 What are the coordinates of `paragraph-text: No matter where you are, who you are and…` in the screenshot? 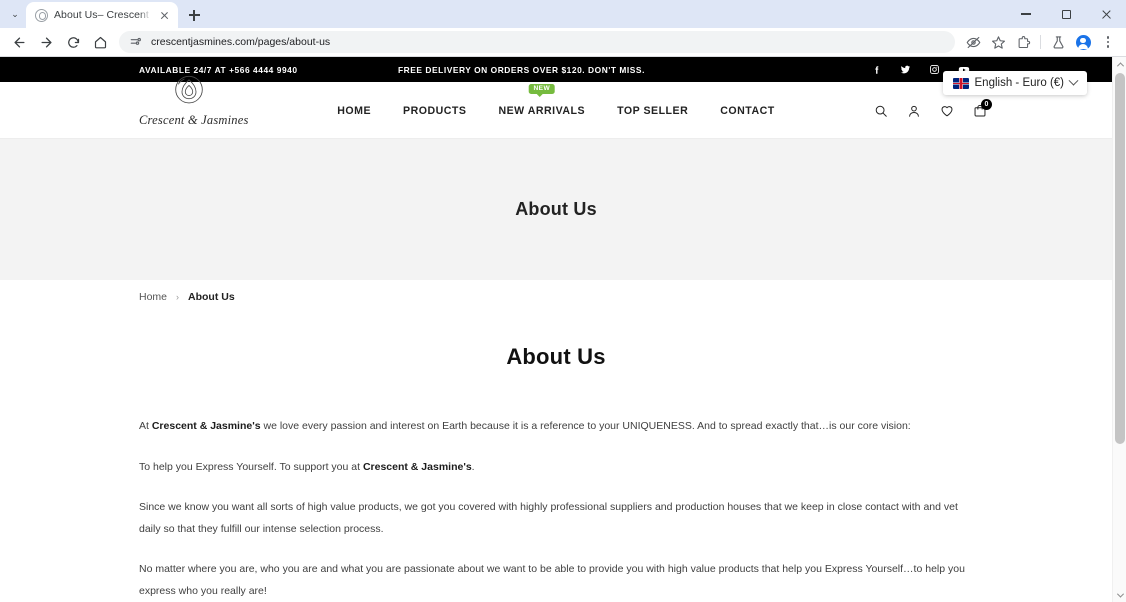 It's located at (552, 580).